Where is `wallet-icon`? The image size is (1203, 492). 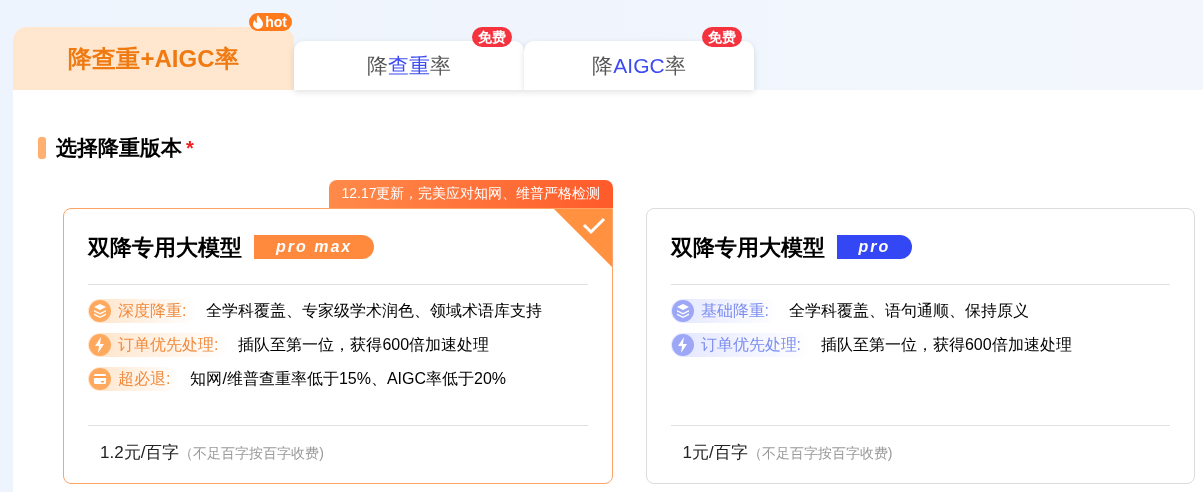 wallet-icon is located at coordinates (100, 378).